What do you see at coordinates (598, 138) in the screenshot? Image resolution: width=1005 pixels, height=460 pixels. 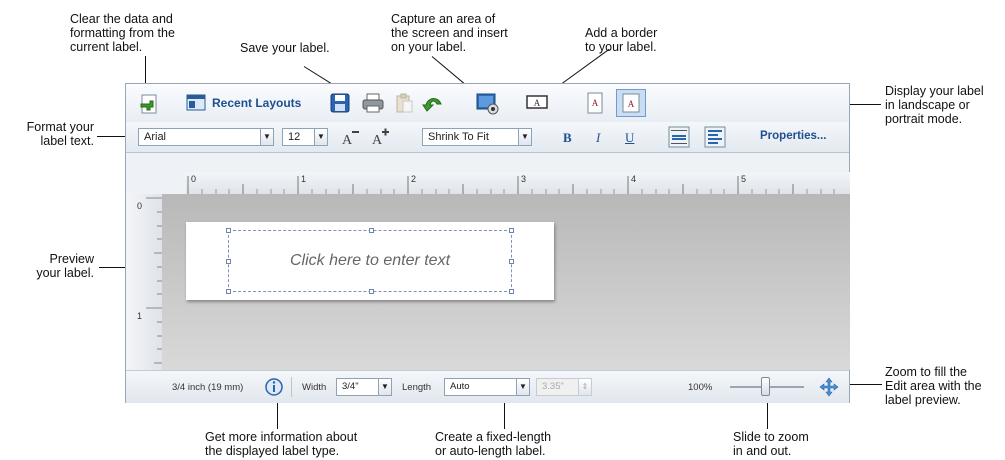 I see `italic-button: I` at bounding box center [598, 138].